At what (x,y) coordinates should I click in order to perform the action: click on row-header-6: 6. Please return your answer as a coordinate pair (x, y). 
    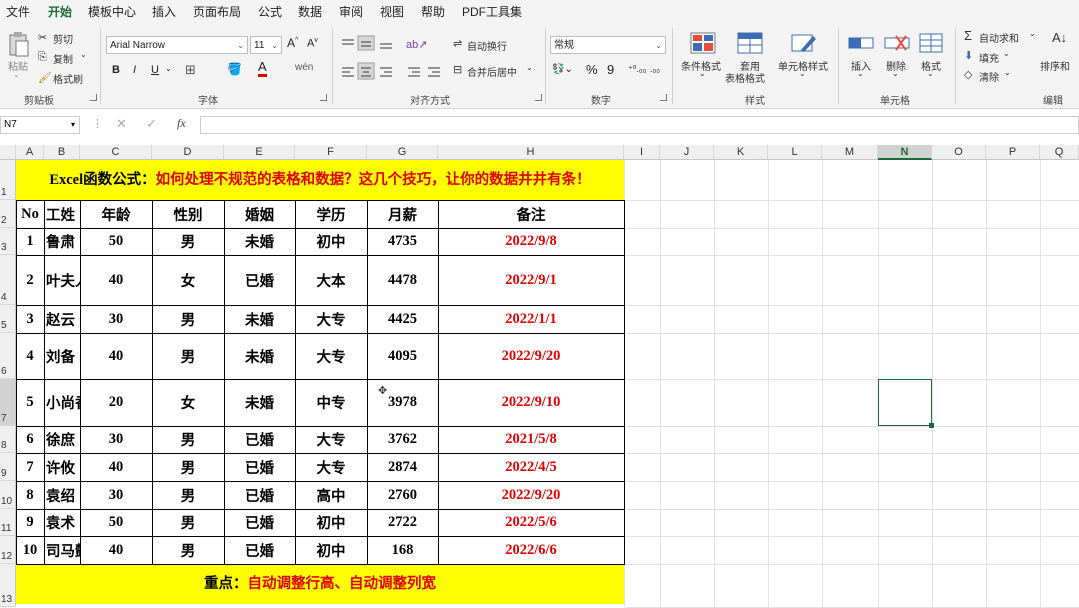
    Looking at the image, I should click on (8, 356).